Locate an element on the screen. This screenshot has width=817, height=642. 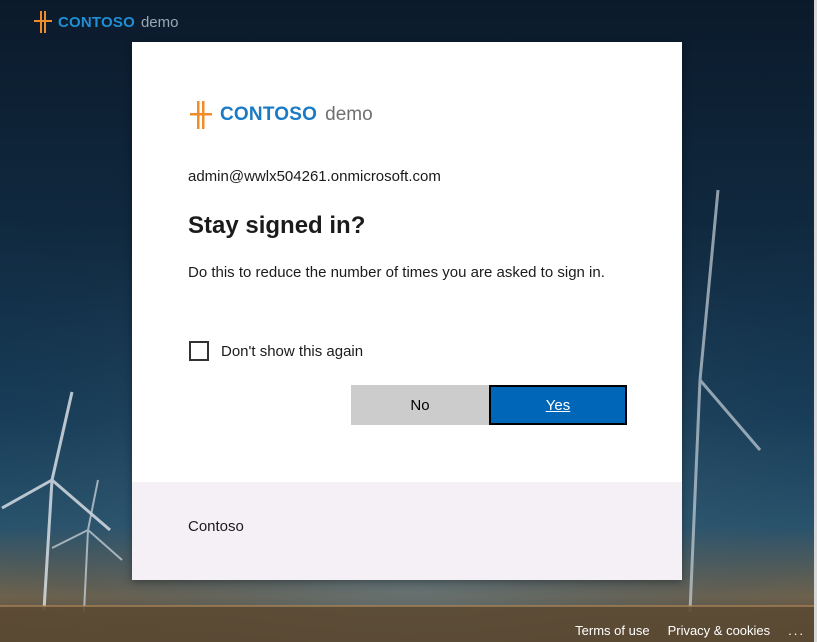
header-logo: CONTOSO demo is located at coordinates (106, 22).